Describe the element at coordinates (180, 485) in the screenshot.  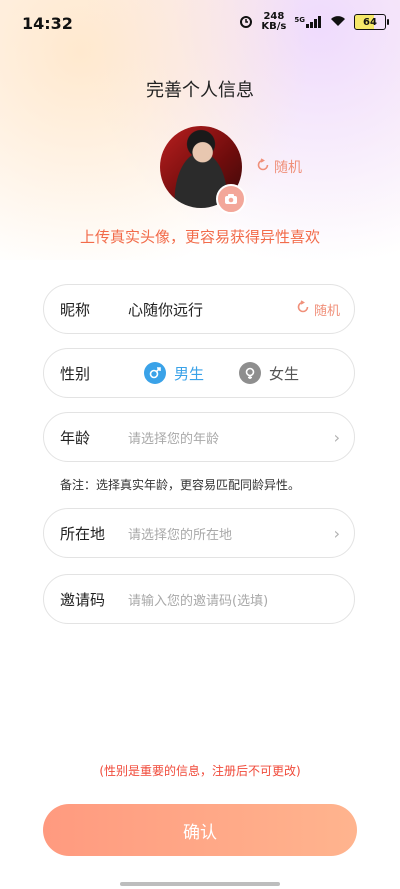
I see `age-note: 备注：选择真实年龄，更容易匹配同龄异性。` at that location.